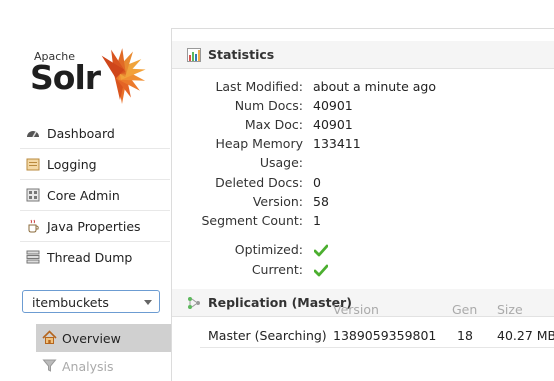  Describe the element at coordinates (277, 201) in the screenshot. I see `stat-label: Version:` at that location.